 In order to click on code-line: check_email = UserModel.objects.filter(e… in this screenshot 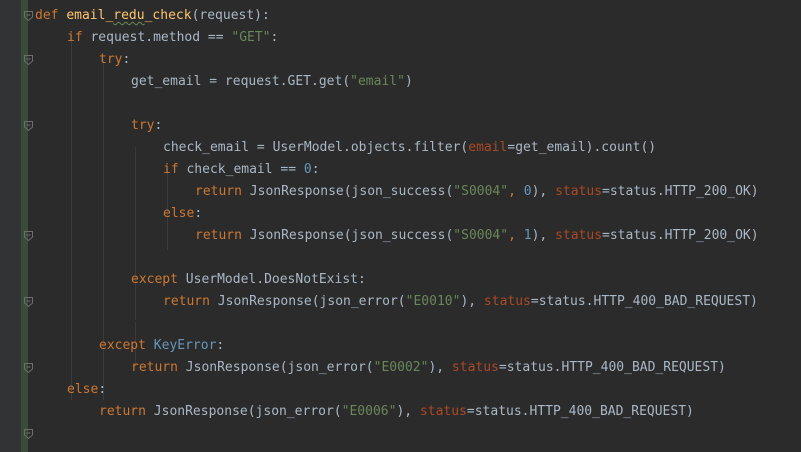, I will do `click(409, 148)`.